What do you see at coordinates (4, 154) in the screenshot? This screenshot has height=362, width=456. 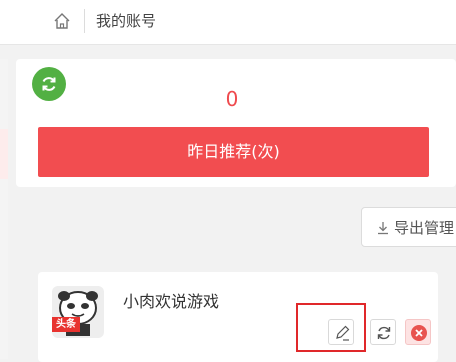 I see `left-edge-accent` at bounding box center [4, 154].